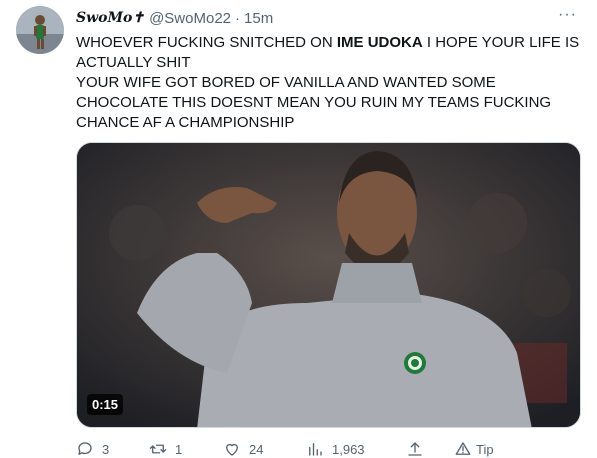  I want to click on video-duration: 0:15, so click(105, 404).